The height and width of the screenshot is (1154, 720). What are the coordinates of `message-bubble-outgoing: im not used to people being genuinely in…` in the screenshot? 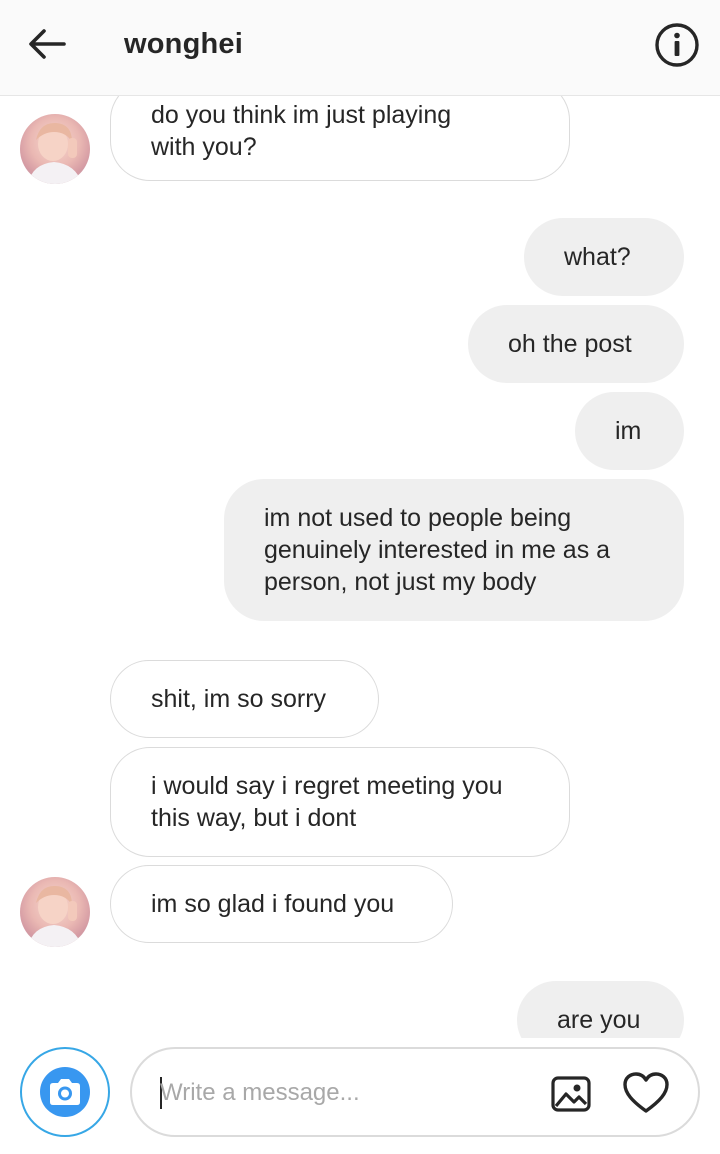 It's located at (454, 550).